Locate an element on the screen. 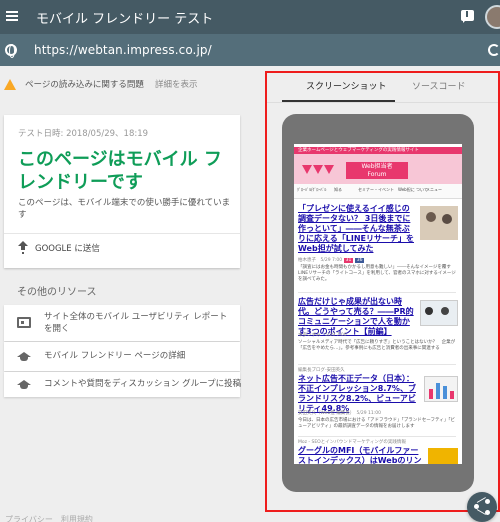  warning-text: ページの読み込みに関する問題 is located at coordinates (84, 85).